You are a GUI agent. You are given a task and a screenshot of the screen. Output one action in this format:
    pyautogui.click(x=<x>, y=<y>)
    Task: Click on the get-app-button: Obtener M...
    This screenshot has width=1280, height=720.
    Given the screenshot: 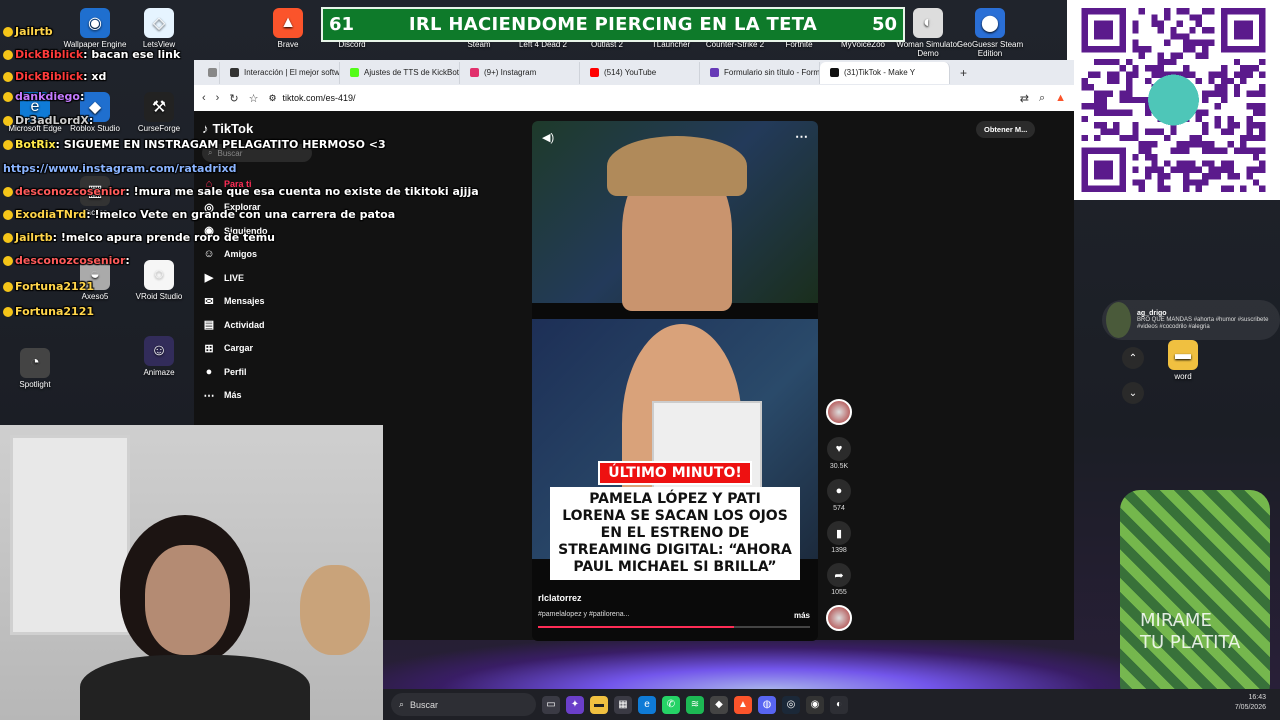 What is the action you would take?
    pyautogui.click(x=1006, y=129)
    